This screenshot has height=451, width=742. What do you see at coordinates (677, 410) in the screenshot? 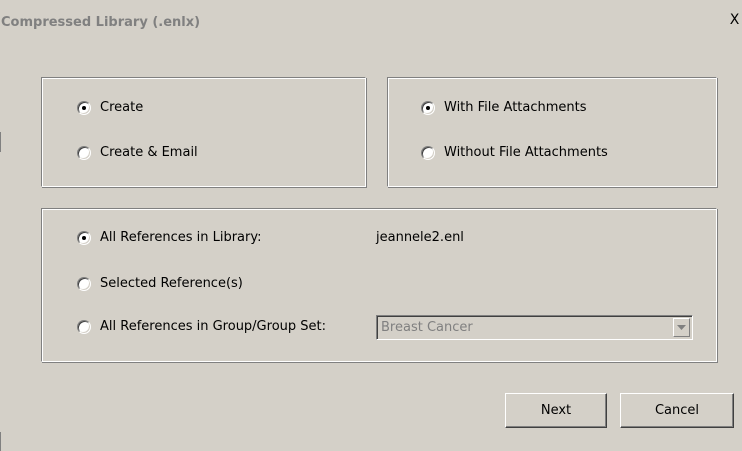
I see `cancel-button: Cancel` at bounding box center [677, 410].